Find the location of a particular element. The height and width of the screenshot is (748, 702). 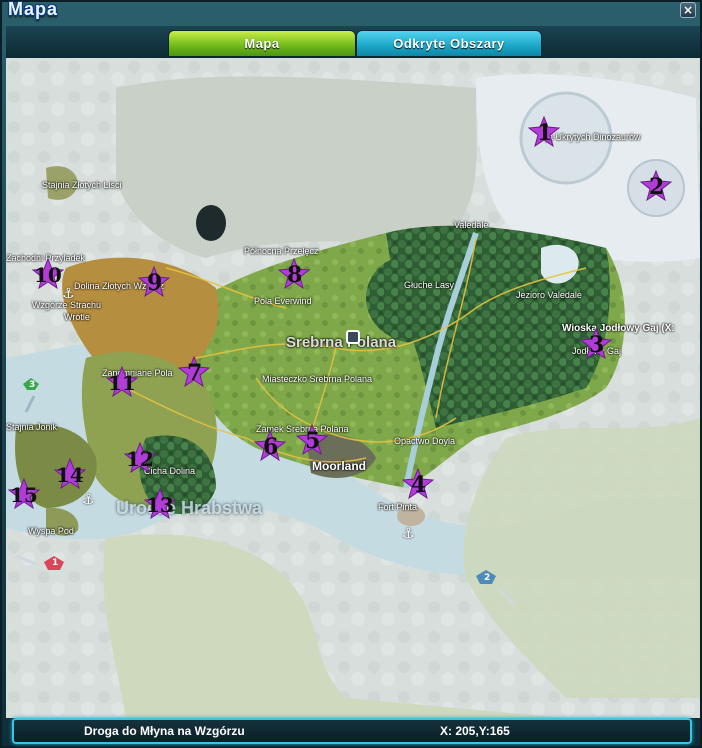

region-label: Wyspa Pod is located at coordinates (51, 531).